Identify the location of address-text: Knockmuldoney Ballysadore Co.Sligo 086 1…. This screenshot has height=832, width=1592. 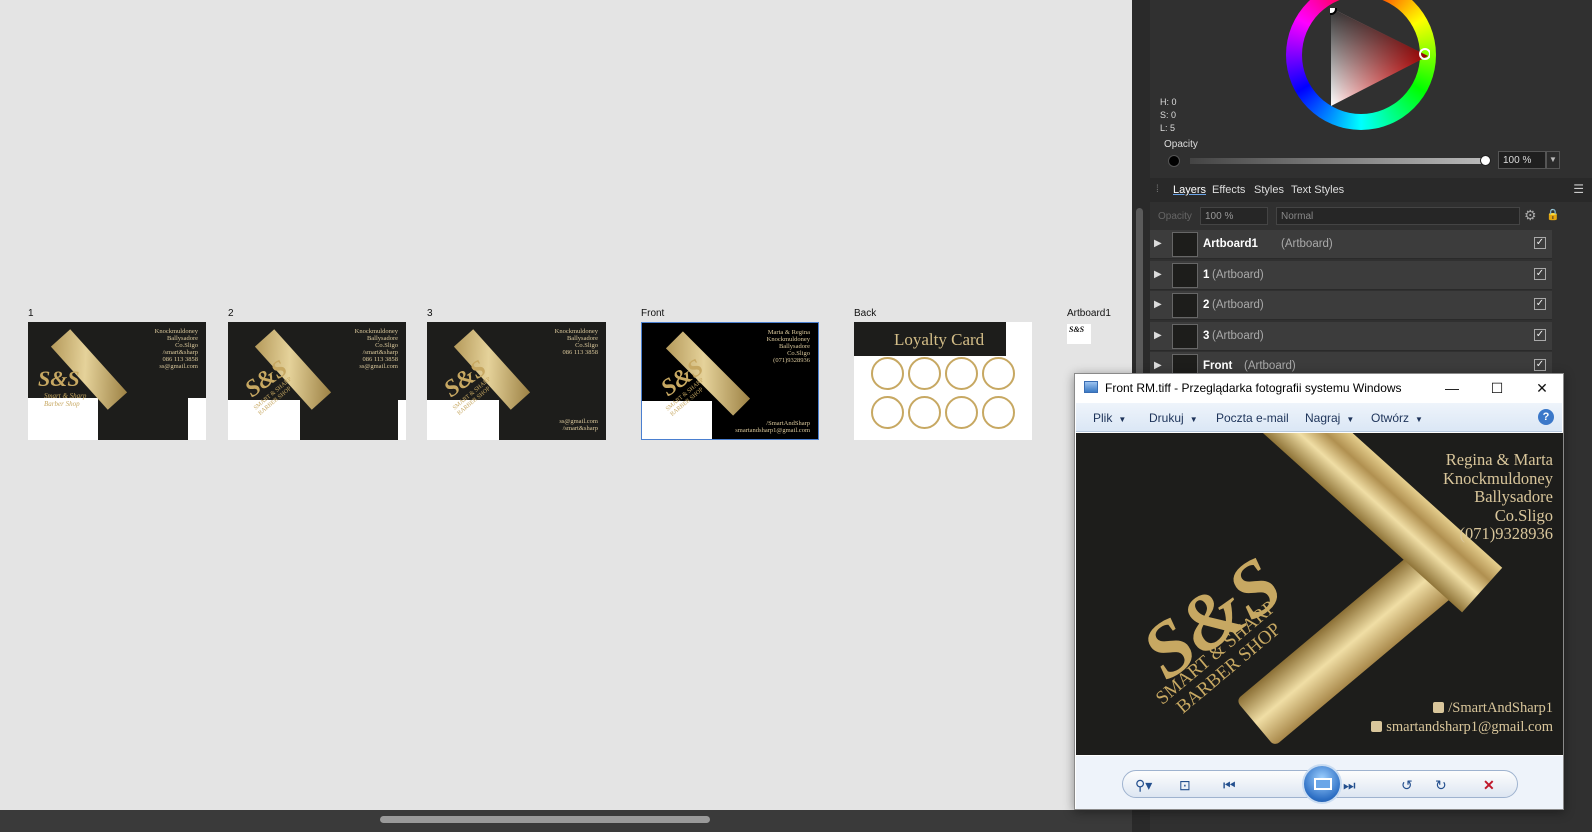
(576, 342).